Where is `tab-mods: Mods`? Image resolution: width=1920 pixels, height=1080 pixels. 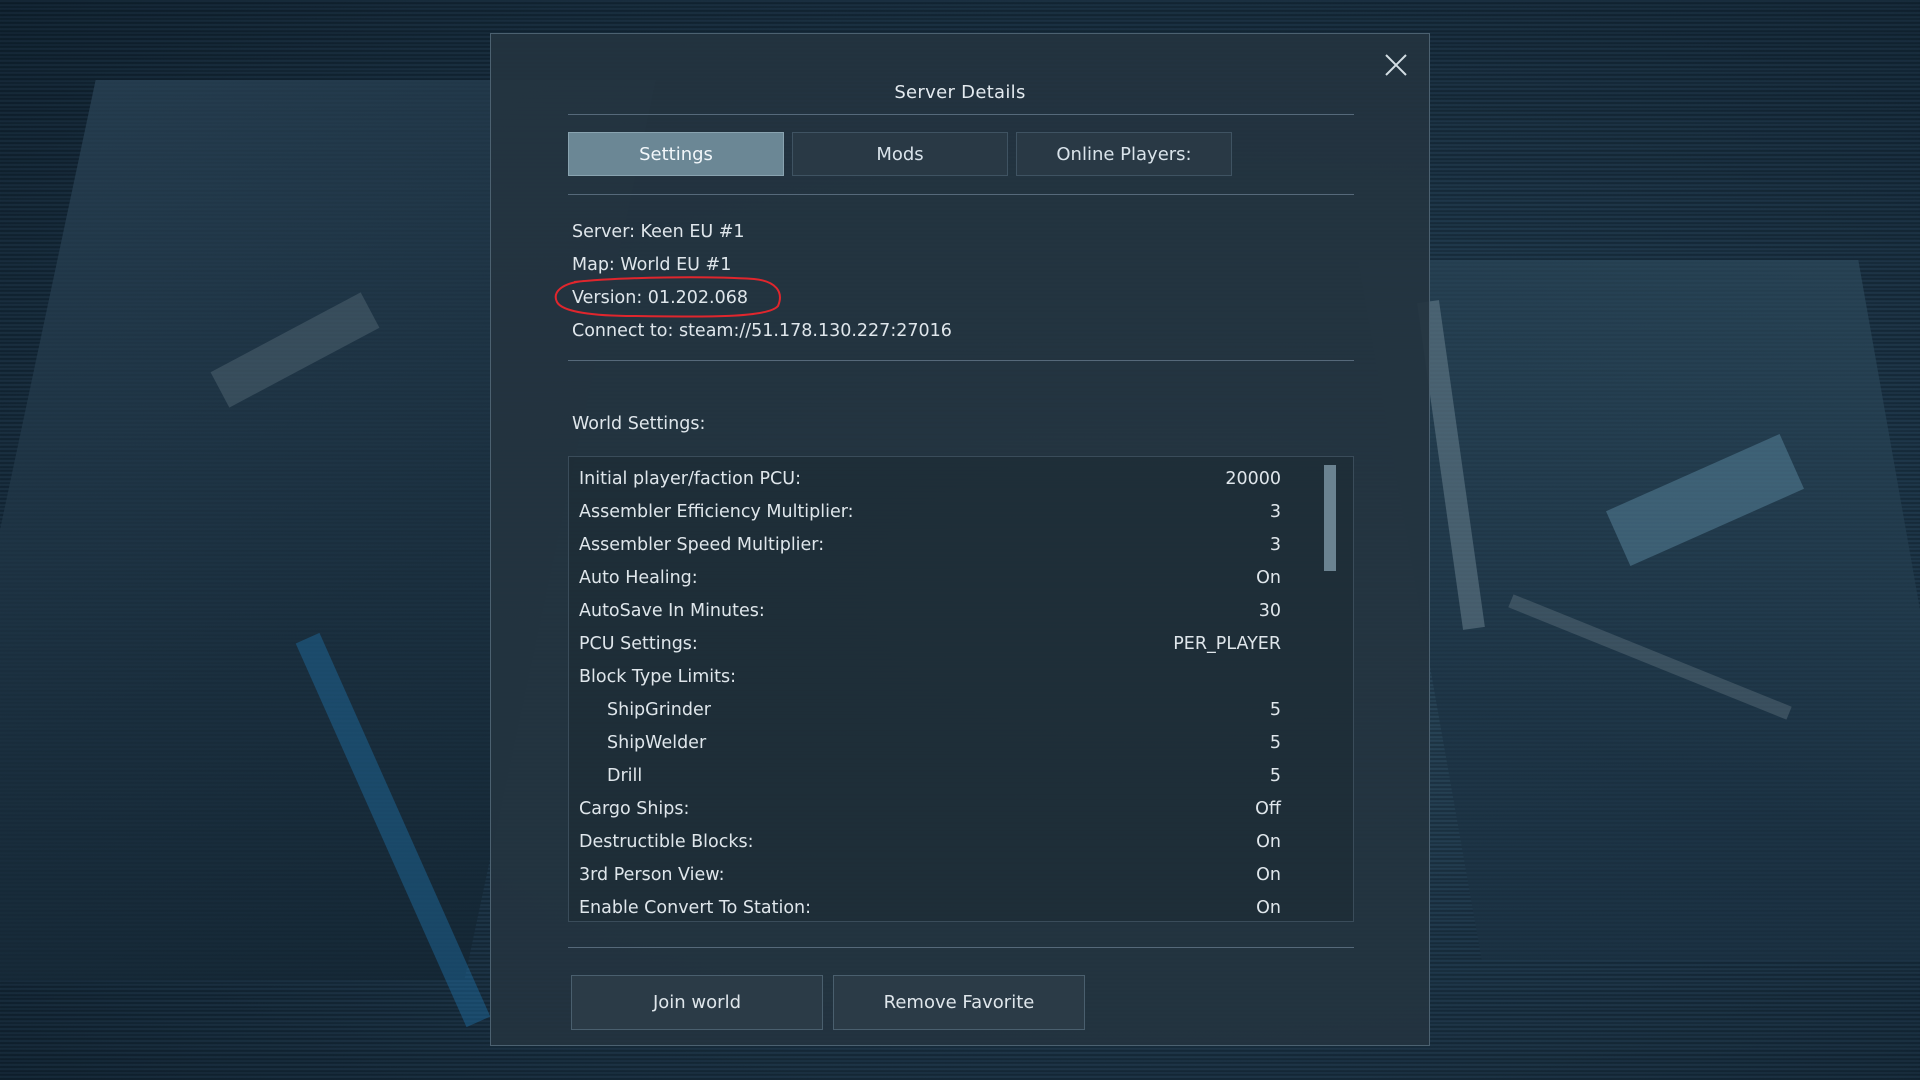 tab-mods: Mods is located at coordinates (900, 154).